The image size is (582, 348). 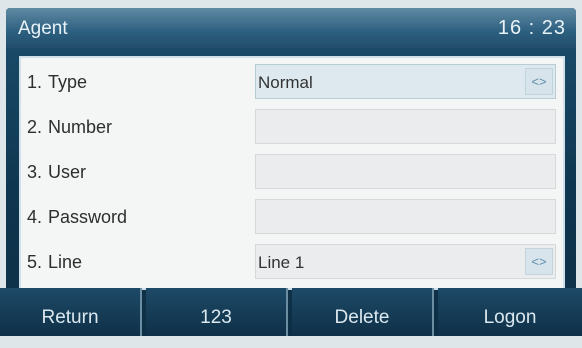 What do you see at coordinates (281, 262) in the screenshot?
I see `line-value: Line 1` at bounding box center [281, 262].